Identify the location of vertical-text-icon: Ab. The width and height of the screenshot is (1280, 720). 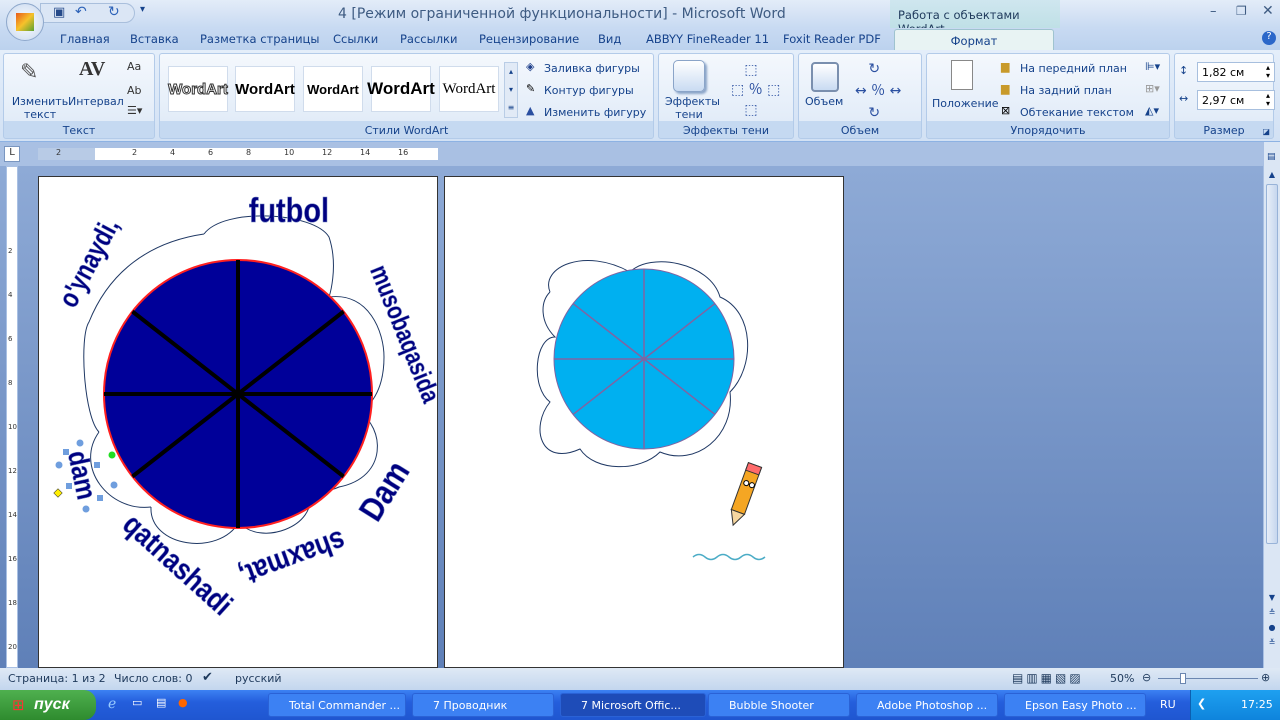
(134, 90).